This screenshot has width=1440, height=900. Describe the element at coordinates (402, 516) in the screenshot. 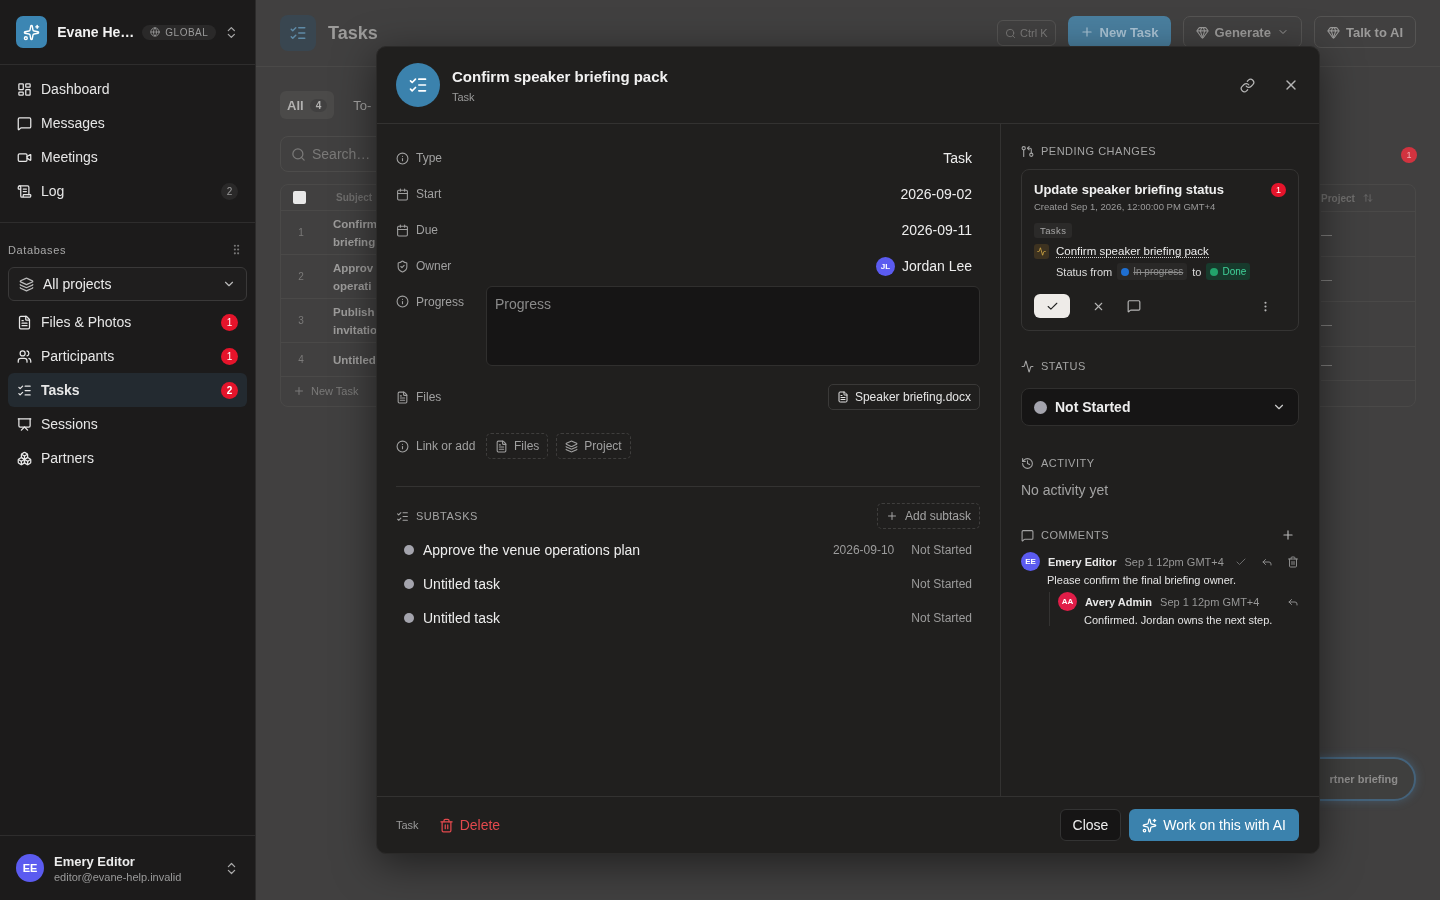

I see `checklist-icon` at that location.